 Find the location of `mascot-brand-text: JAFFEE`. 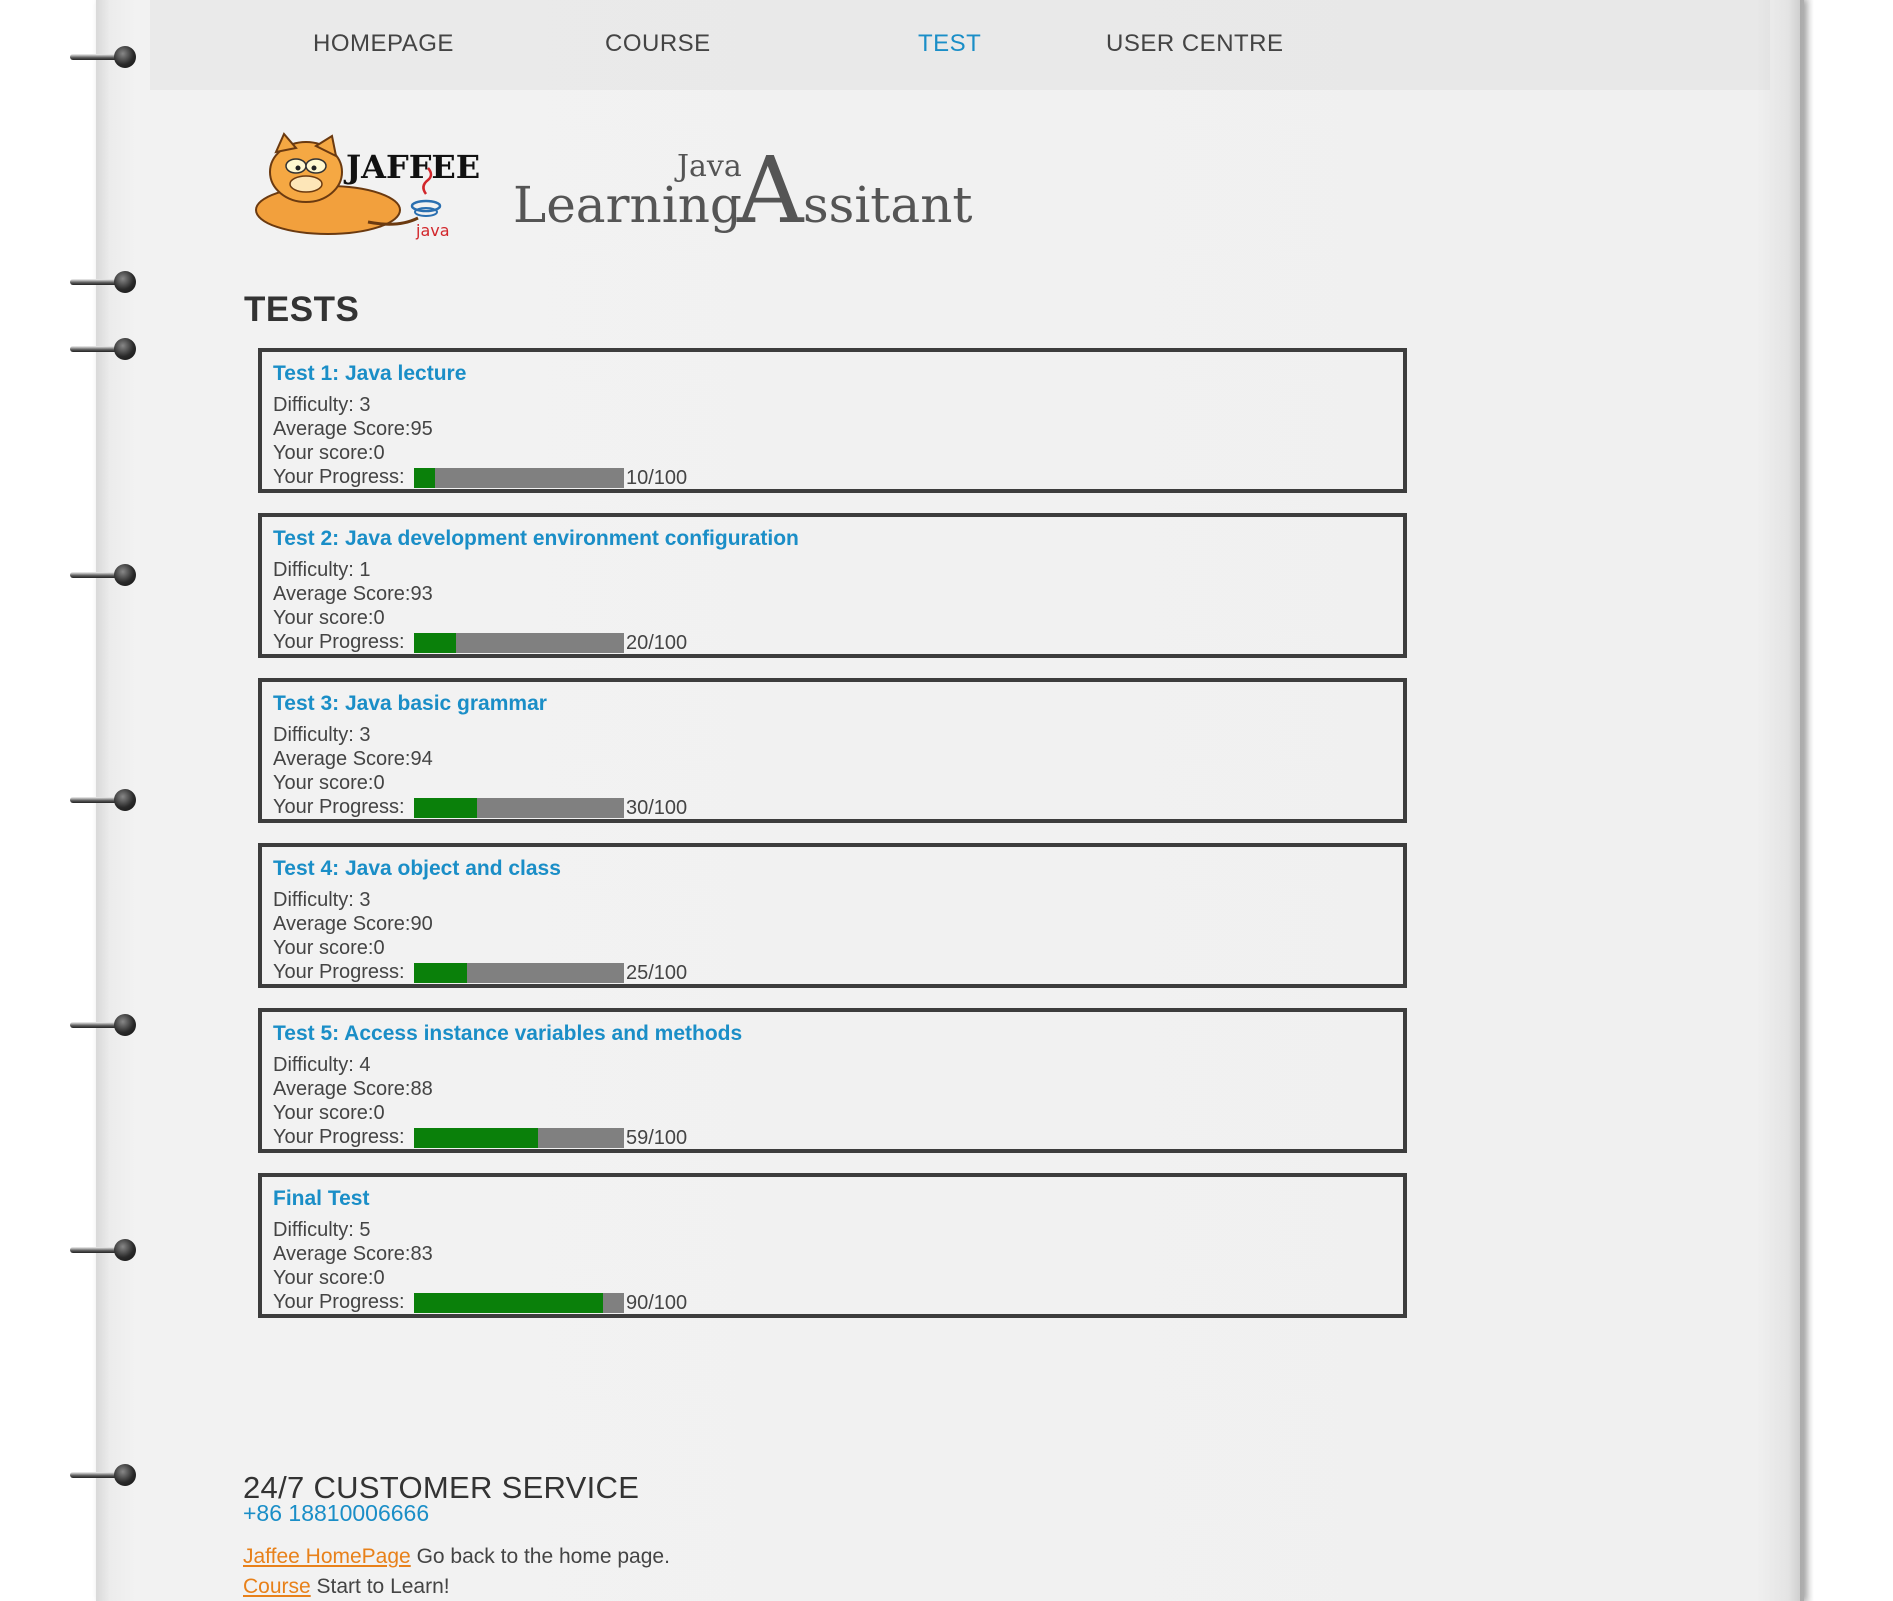

mascot-brand-text: JAFFEE is located at coordinates (411, 167).